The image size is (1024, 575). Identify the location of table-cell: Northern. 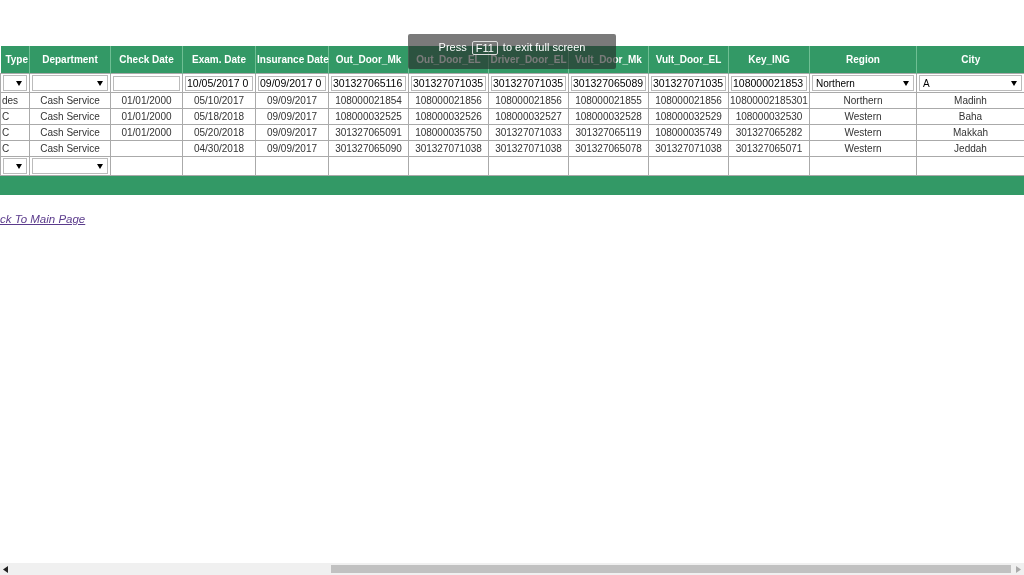
(863, 100).